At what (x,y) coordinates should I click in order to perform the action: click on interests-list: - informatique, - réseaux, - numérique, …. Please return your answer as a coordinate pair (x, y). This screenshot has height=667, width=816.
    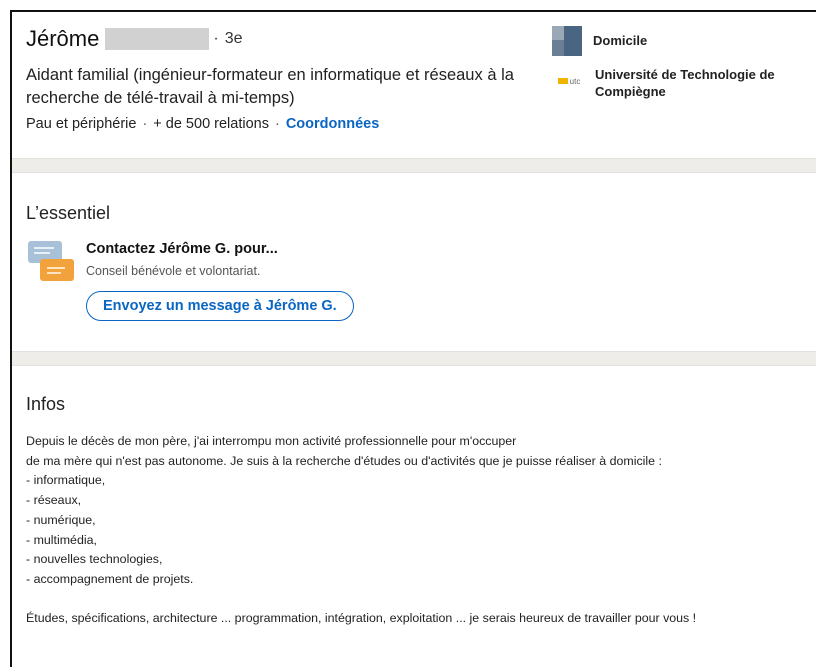
    Looking at the image, I should click on (361, 530).